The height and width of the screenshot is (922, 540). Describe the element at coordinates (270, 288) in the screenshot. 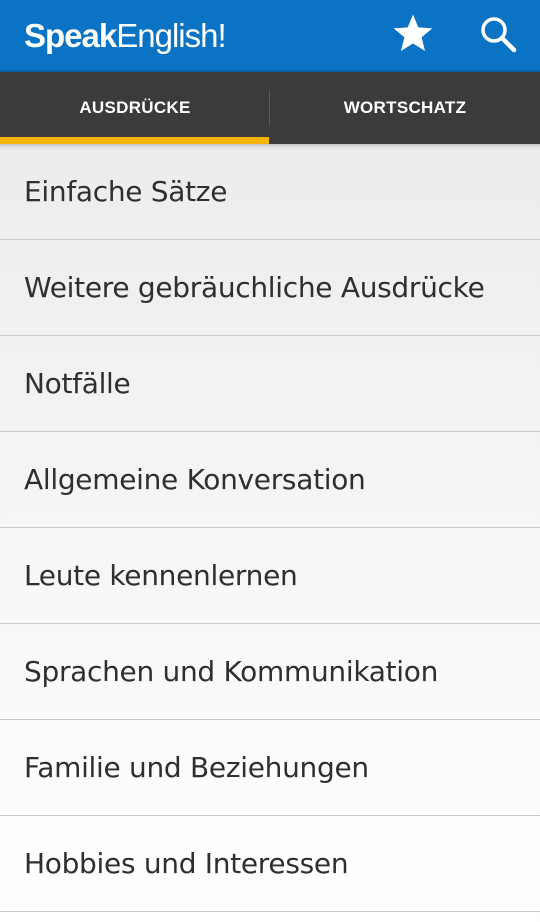

I see `list-item: Weitere gebräuchliche Ausdrücke` at that location.